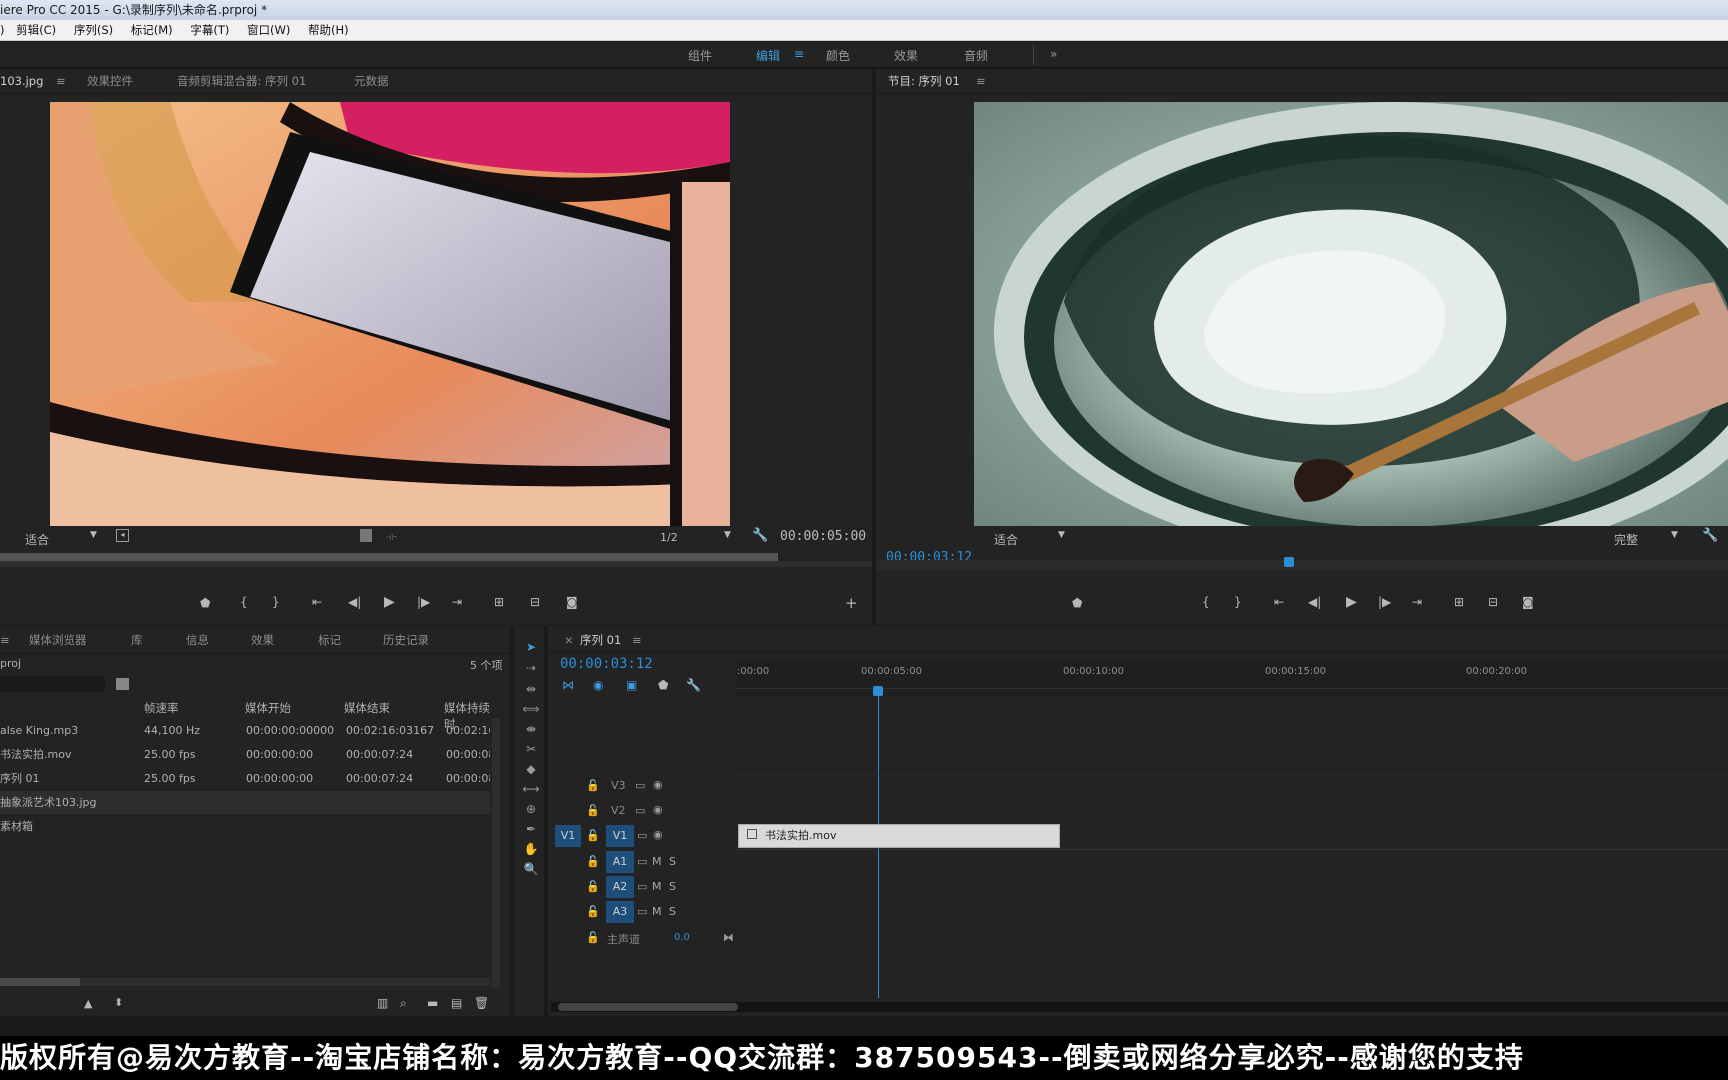  What do you see at coordinates (52, 684) in the screenshot?
I see `search-input` at bounding box center [52, 684].